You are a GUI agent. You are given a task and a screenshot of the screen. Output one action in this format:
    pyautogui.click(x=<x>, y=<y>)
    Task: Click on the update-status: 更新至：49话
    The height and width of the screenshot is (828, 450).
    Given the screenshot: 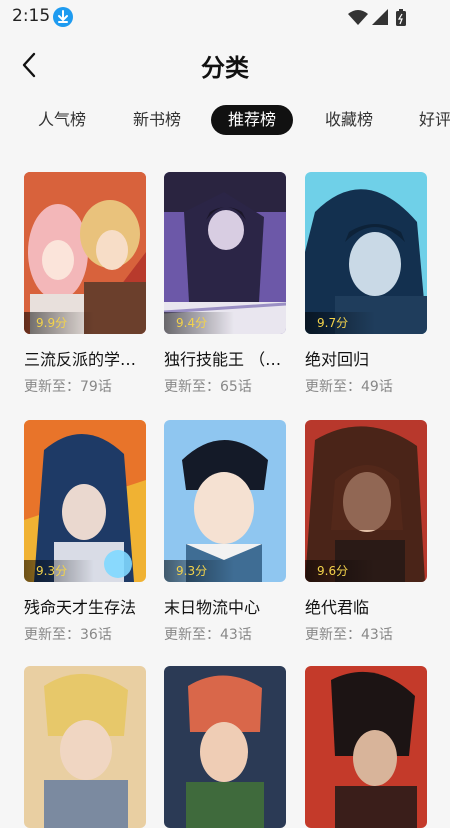 What is the action you would take?
    pyautogui.click(x=349, y=387)
    